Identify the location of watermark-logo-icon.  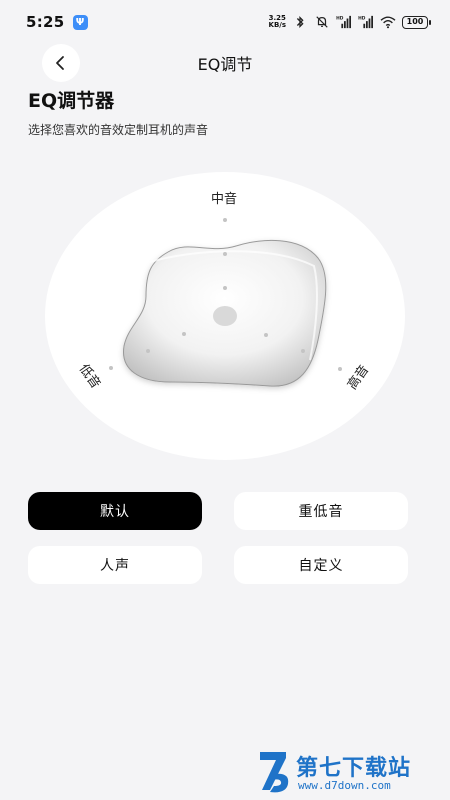
(274, 772).